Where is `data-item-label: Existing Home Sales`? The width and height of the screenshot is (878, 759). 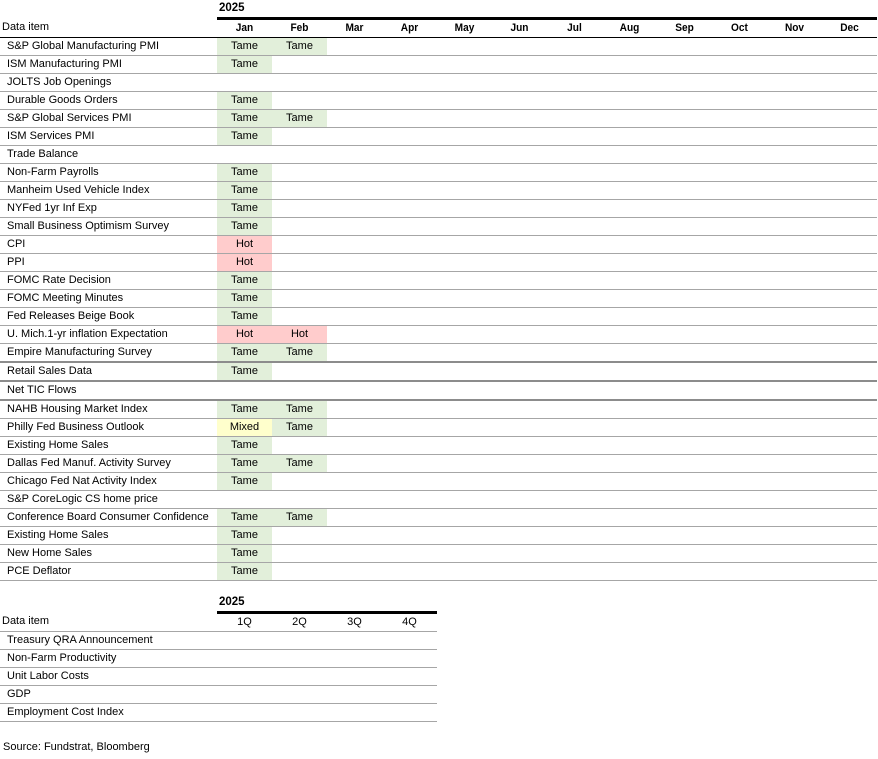
data-item-label: Existing Home Sales is located at coordinates (108, 535).